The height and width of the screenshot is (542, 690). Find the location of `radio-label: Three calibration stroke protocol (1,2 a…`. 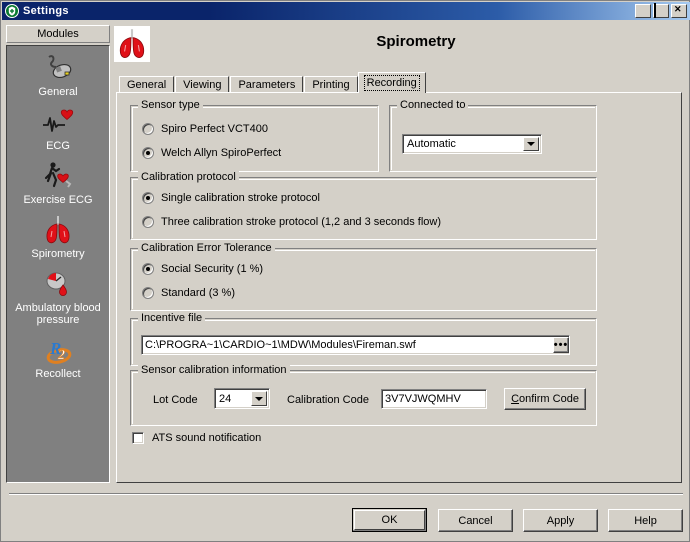

radio-label: Three calibration stroke protocol (1,2 a… is located at coordinates (301, 222).